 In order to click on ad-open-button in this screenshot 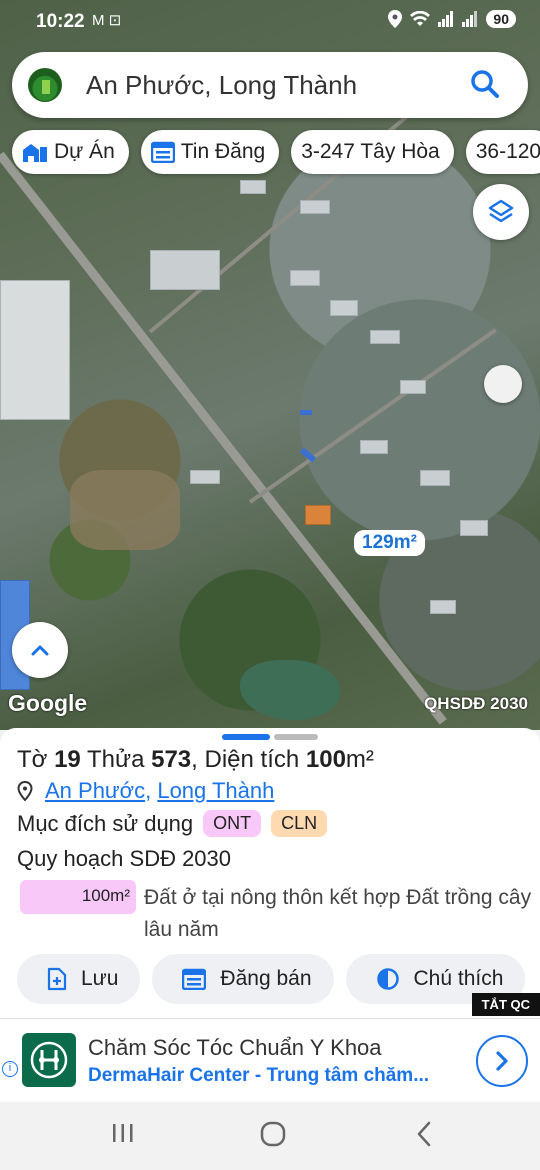, I will do `click(502, 1061)`.